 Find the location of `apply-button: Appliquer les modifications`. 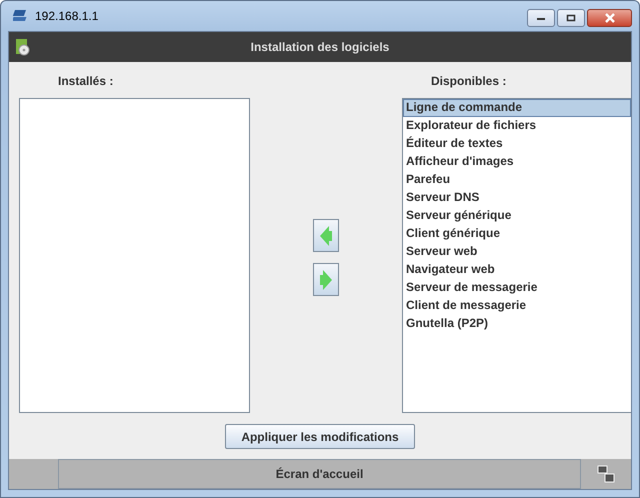

apply-button: Appliquer les modifications is located at coordinates (320, 436).